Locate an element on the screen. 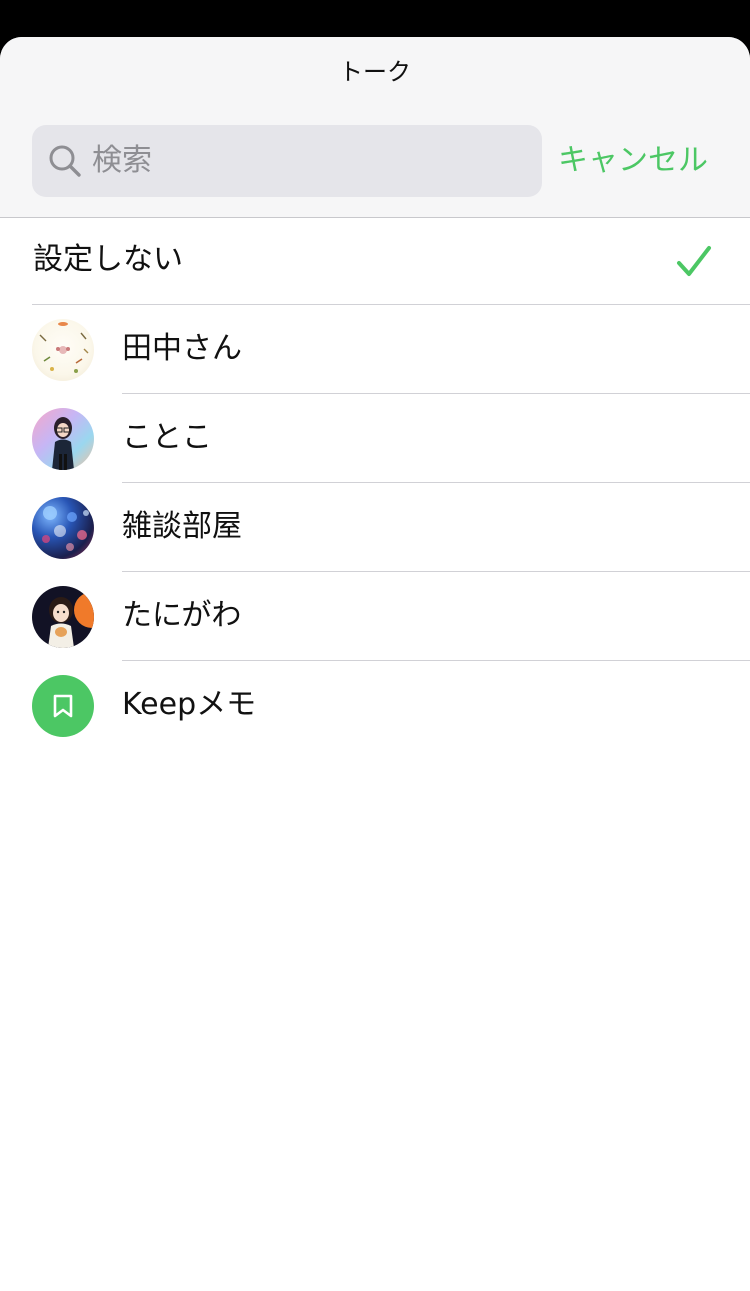  bookmark-icon is located at coordinates (63, 706).